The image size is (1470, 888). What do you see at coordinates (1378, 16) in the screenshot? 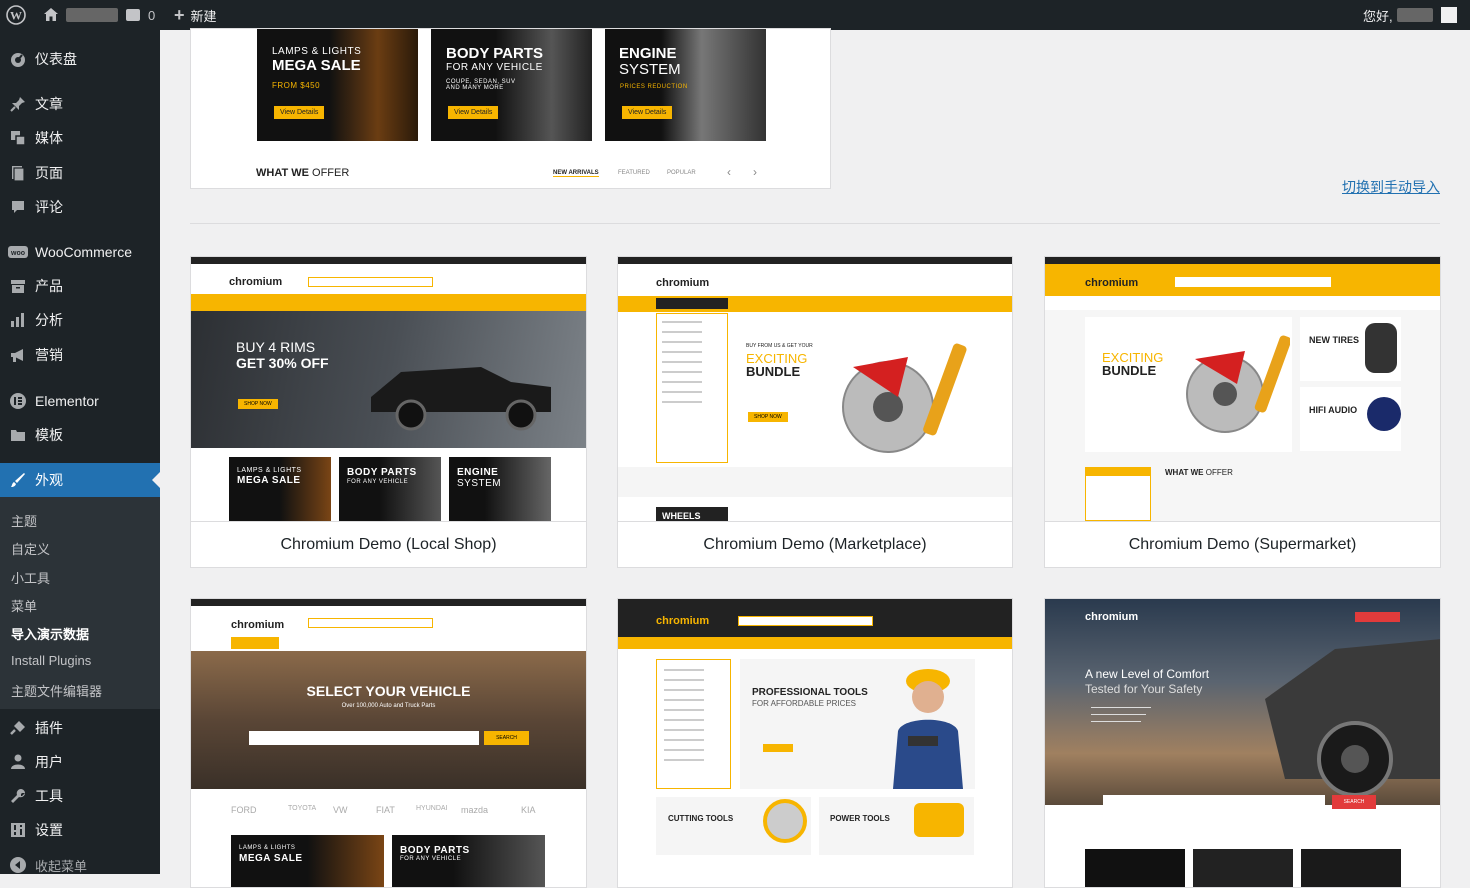
I see `greeting: 您好,` at bounding box center [1378, 16].